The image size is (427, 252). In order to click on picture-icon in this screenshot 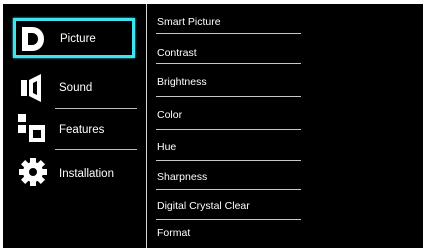, I will do `click(33, 39)`.